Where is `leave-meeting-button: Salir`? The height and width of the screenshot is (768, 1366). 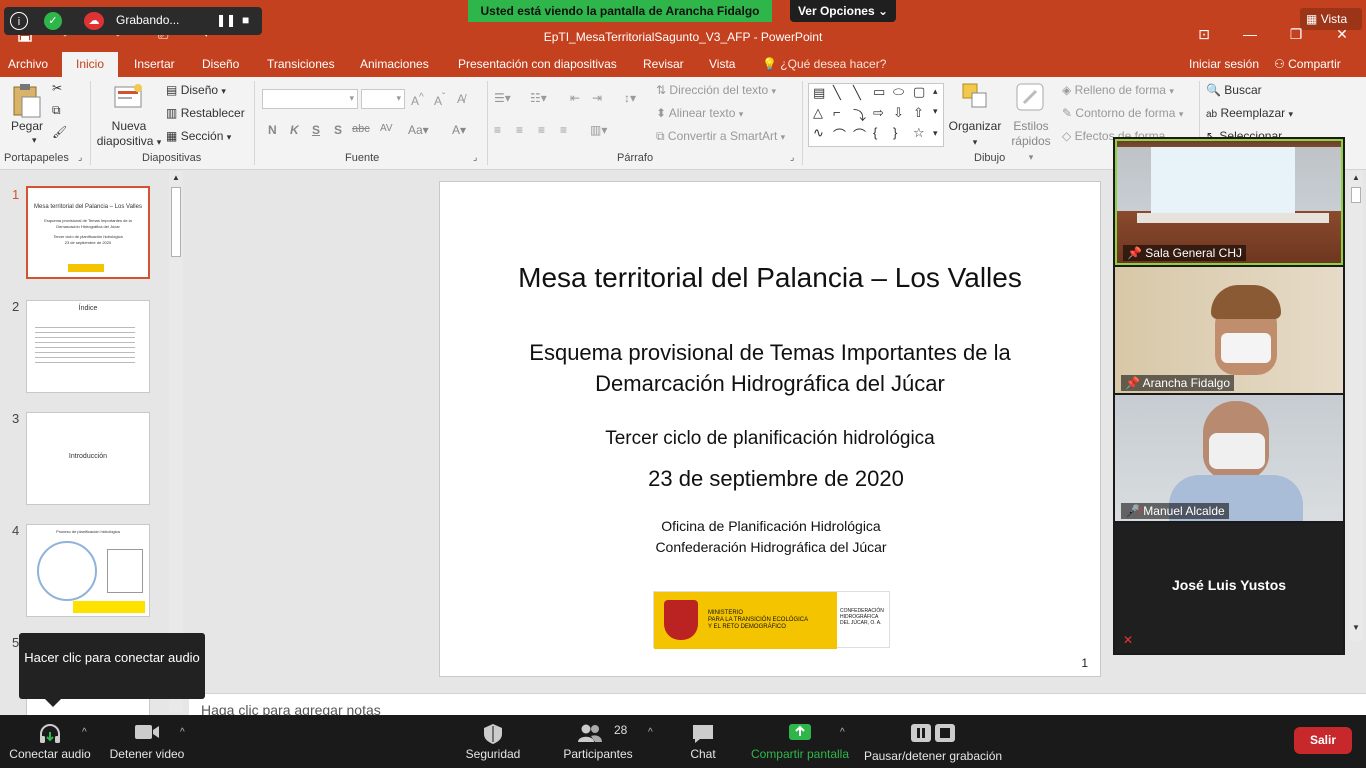 leave-meeting-button: Salir is located at coordinates (1323, 740).